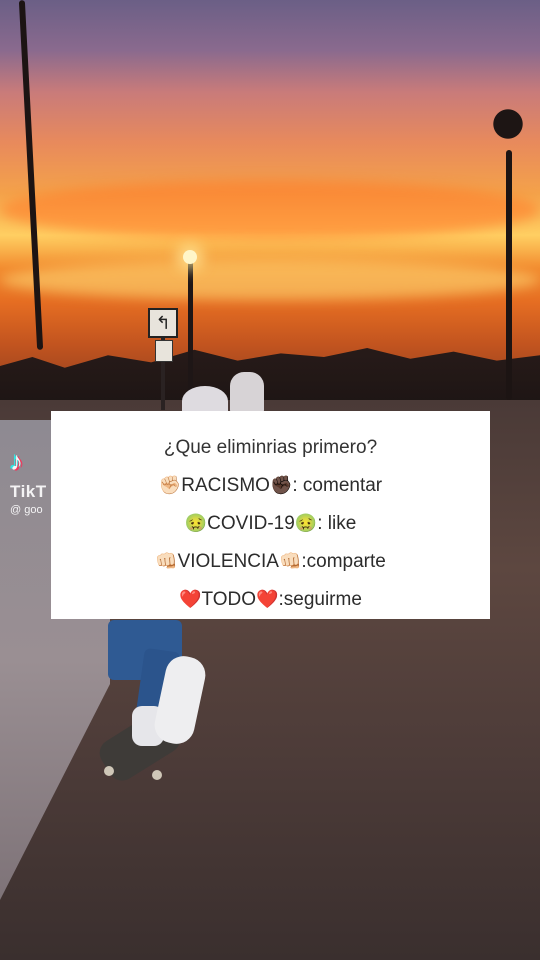  What do you see at coordinates (508, 130) in the screenshot?
I see `palm-tree-crown` at bounding box center [508, 130].